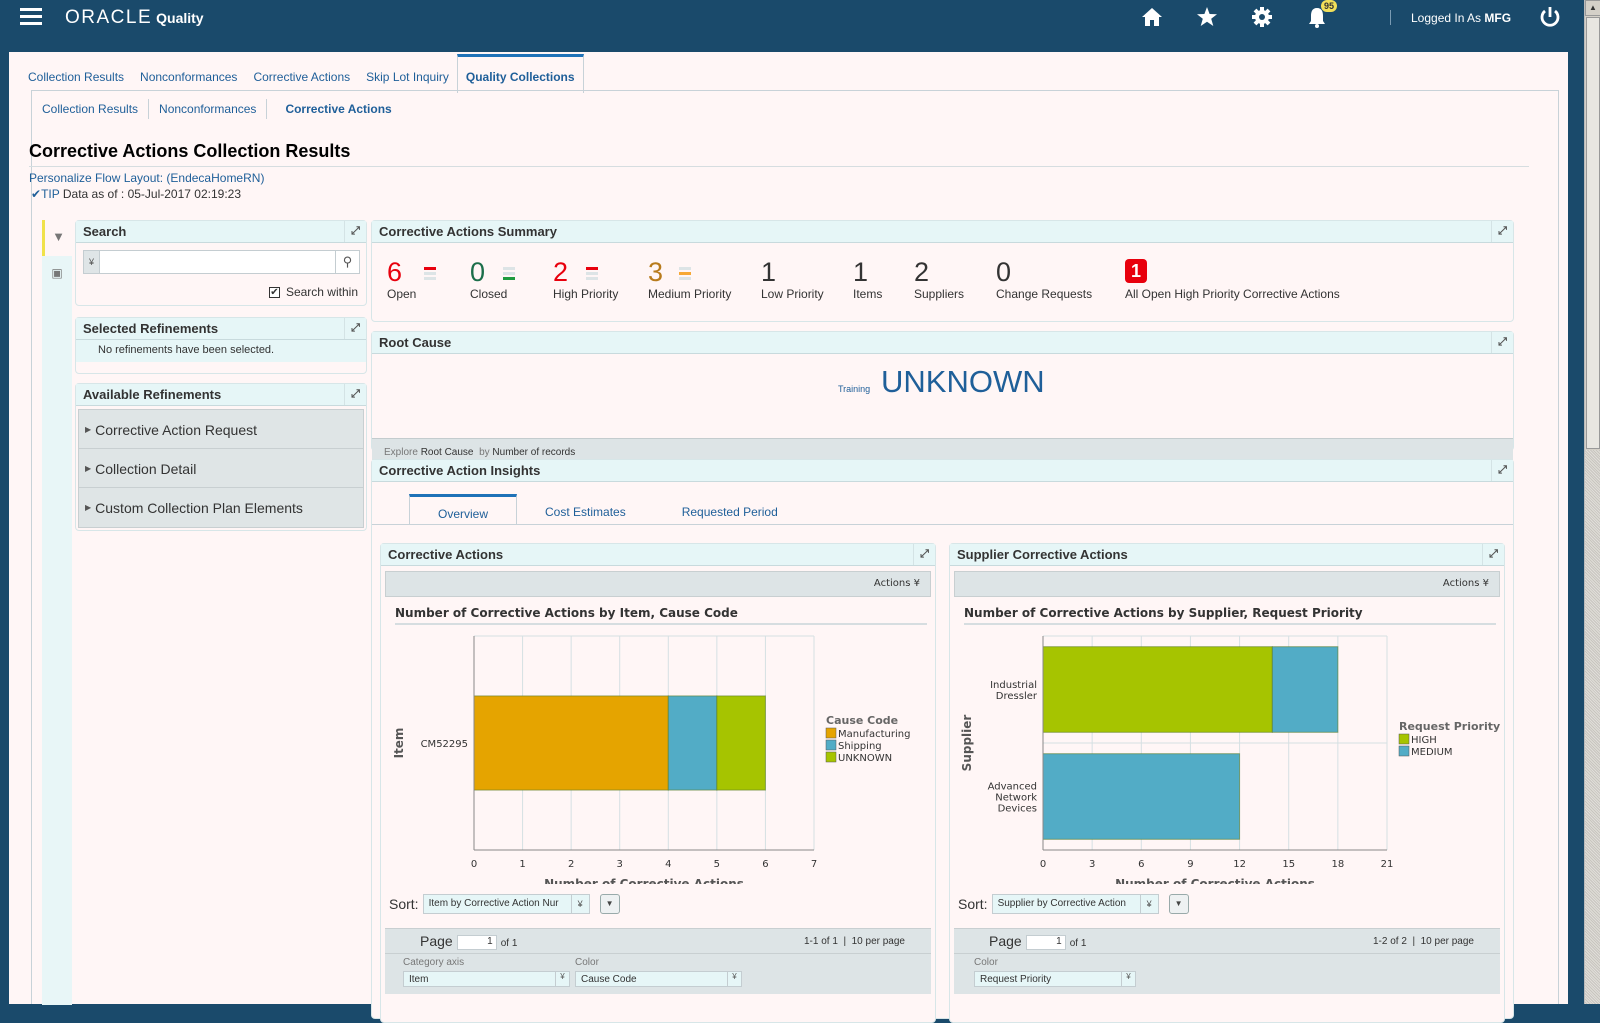 The width and height of the screenshot is (1600, 1023). I want to click on subtab-corrective-actions: Corrective Actions, so click(334, 109).